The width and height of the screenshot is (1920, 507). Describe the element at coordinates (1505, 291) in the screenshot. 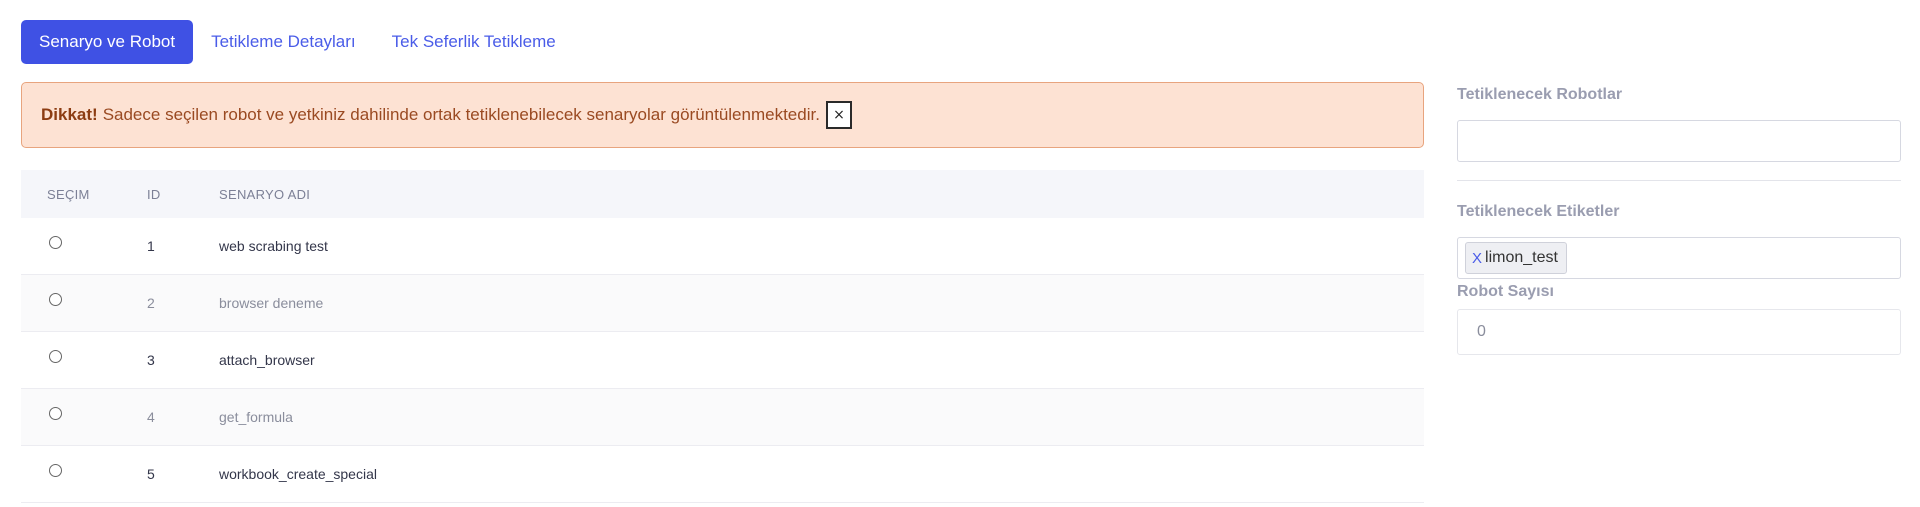

I see `robot-count-label: Robot Sayısı` at that location.